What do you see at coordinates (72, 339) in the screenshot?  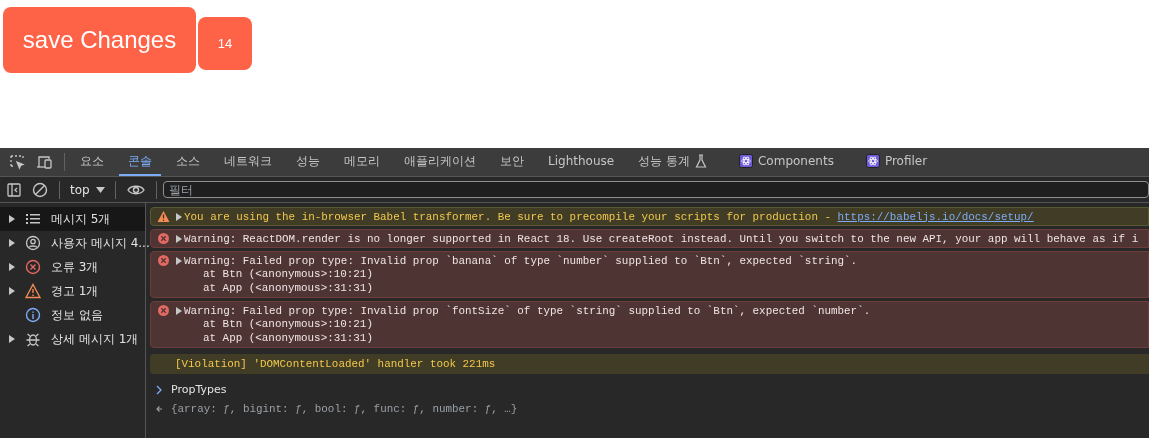 I see `sidebar-item: 상세 메시지 1개` at bounding box center [72, 339].